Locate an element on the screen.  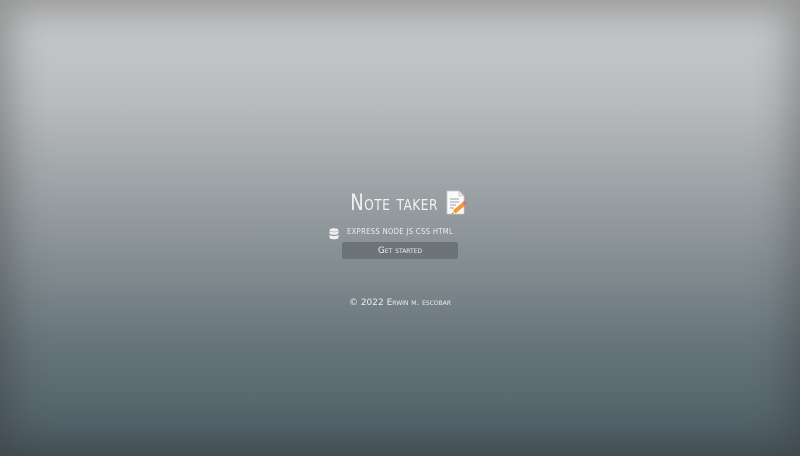
tech-stack-row: express node js css html is located at coordinates (400, 232).